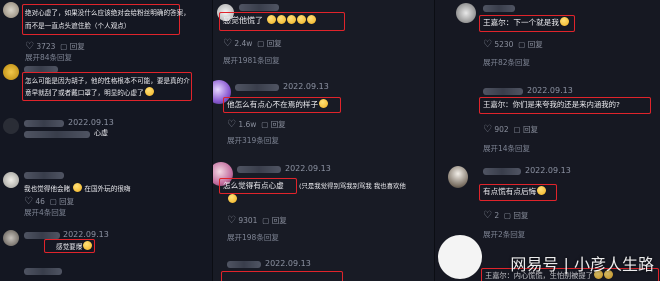  Describe the element at coordinates (74, 246) in the screenshot. I see `comment-text: 感觉要爆` at that location.